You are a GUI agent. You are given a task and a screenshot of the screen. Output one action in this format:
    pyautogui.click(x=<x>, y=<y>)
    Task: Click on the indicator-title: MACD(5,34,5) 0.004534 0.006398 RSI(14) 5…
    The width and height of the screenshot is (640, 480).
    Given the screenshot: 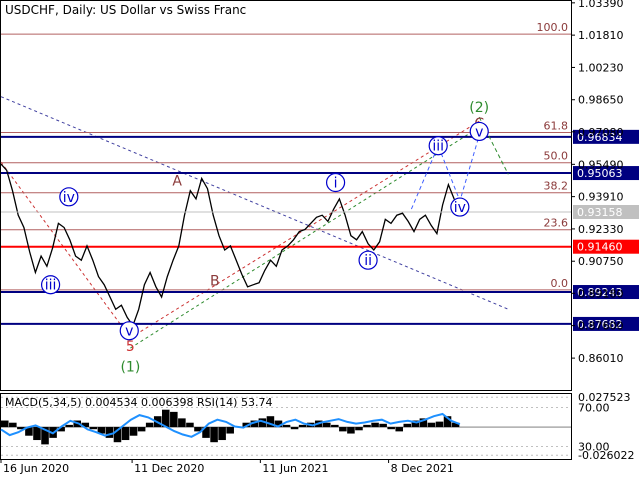 What is the action you would take?
    pyautogui.click(x=139, y=402)
    